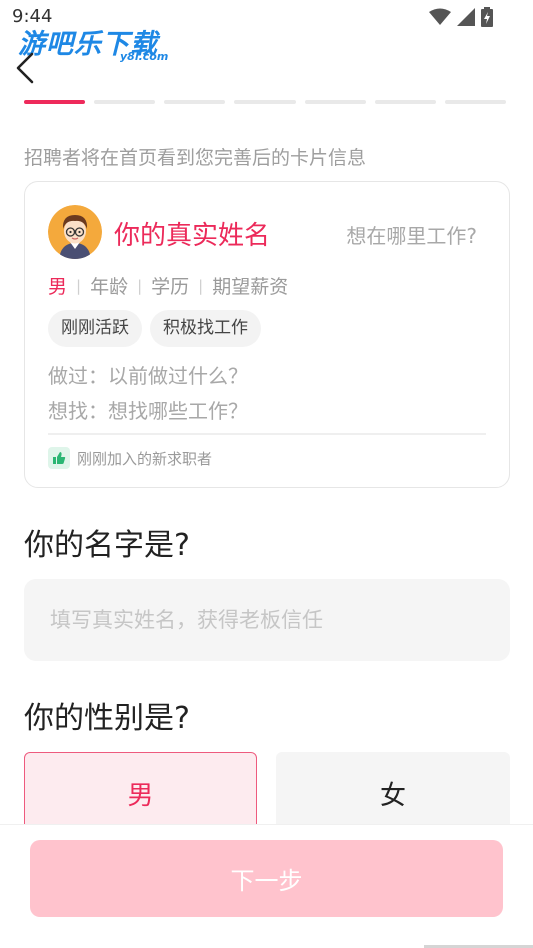  Describe the element at coordinates (192, 236) in the screenshot. I see `card-name: 你的真实姓名` at that location.